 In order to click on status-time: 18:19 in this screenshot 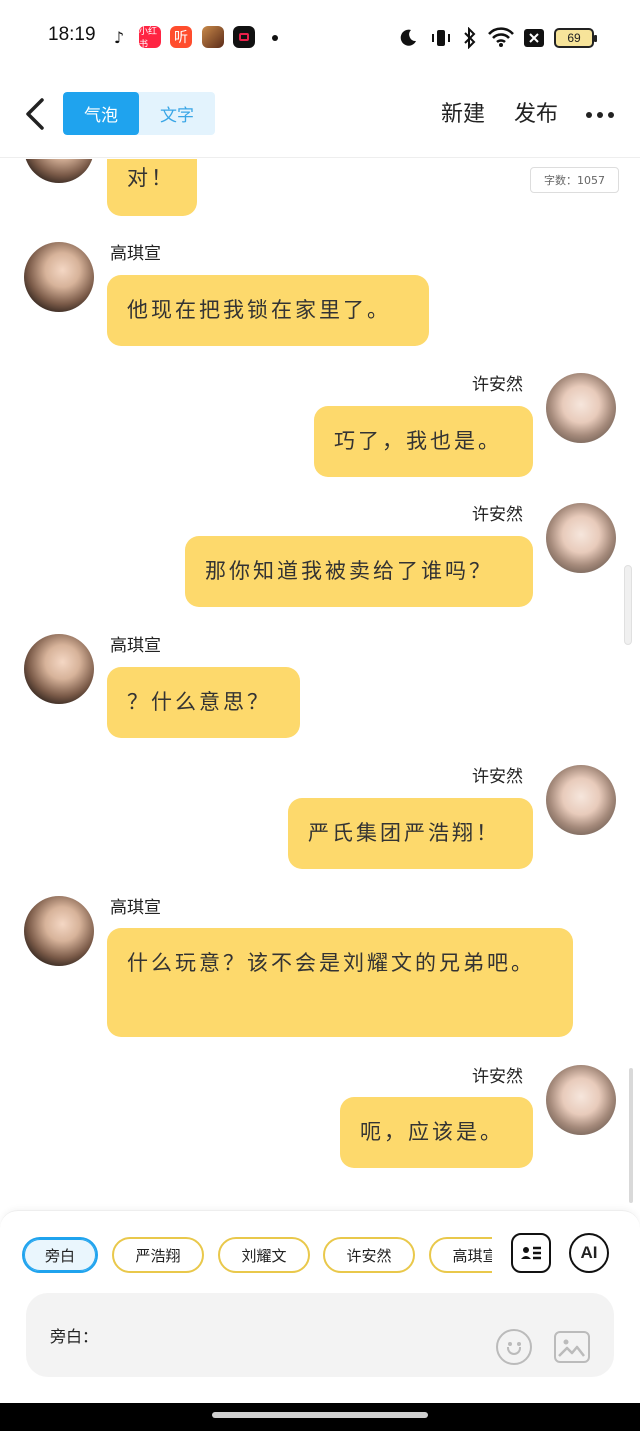, I will do `click(72, 34)`.